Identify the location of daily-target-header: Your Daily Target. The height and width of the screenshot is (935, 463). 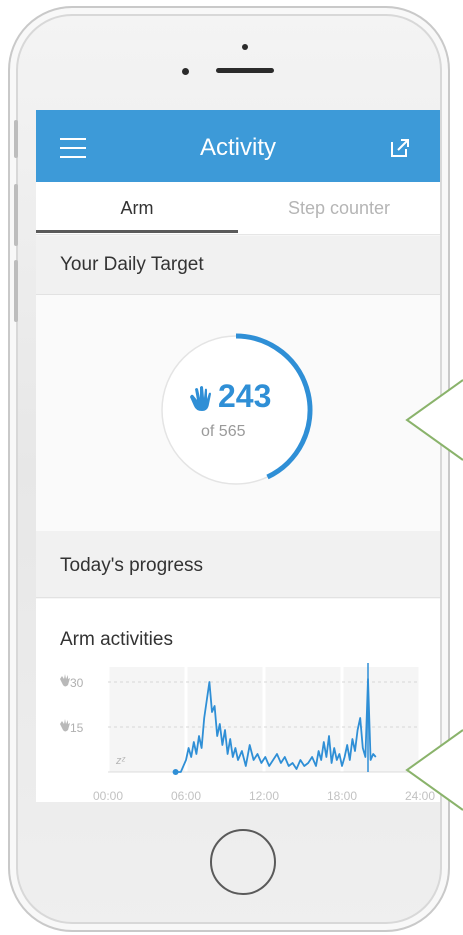
(238, 265).